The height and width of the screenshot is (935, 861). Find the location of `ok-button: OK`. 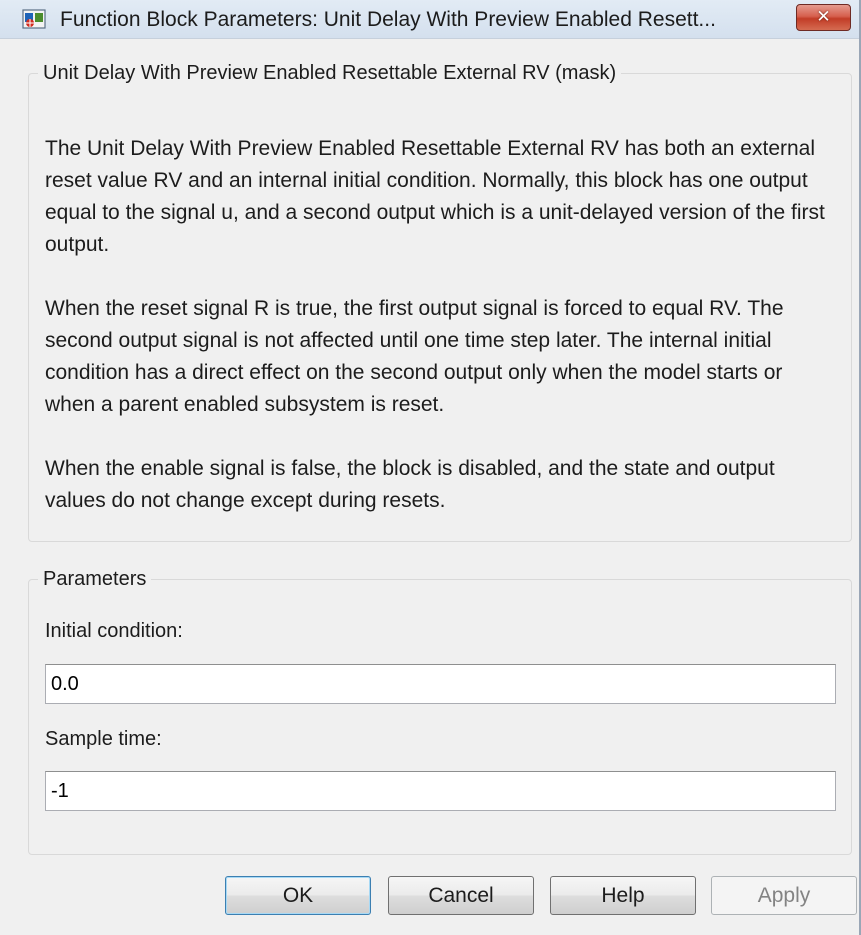

ok-button: OK is located at coordinates (298, 895).